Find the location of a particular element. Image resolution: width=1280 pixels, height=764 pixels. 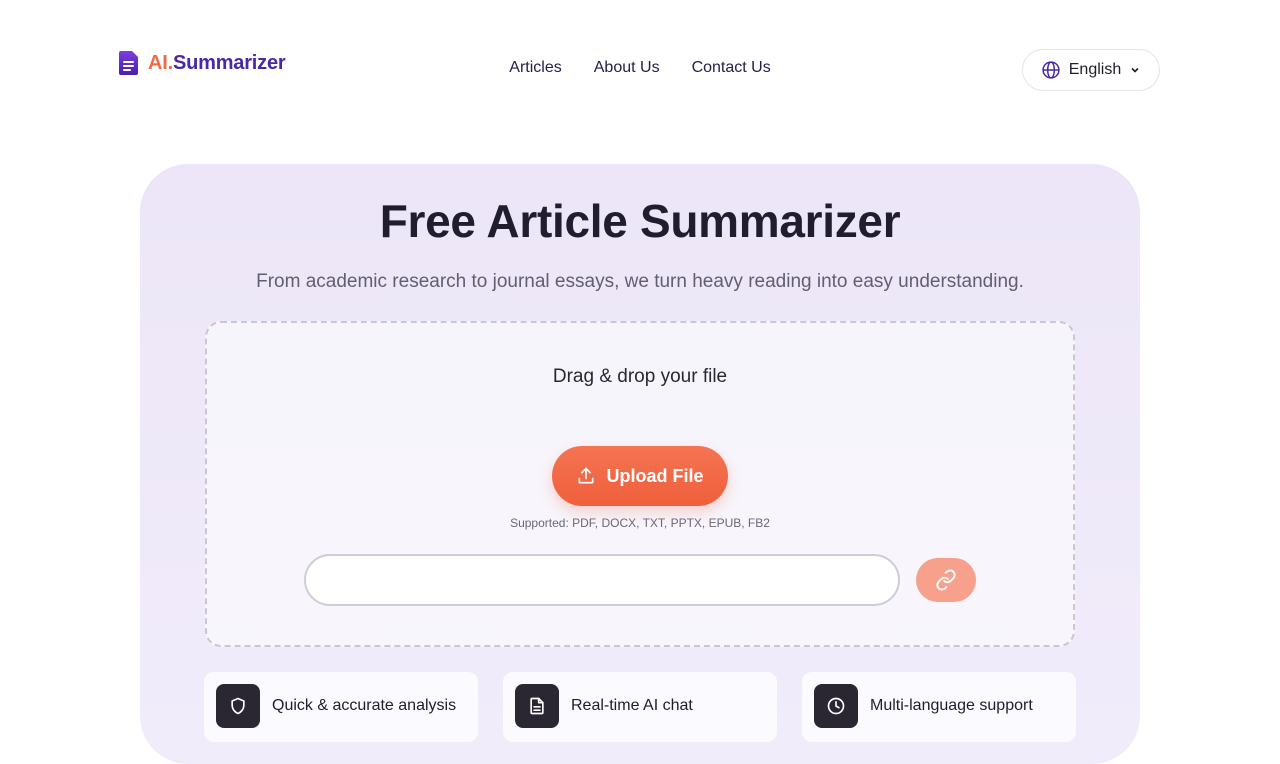

file-text-icon is located at coordinates (537, 706).